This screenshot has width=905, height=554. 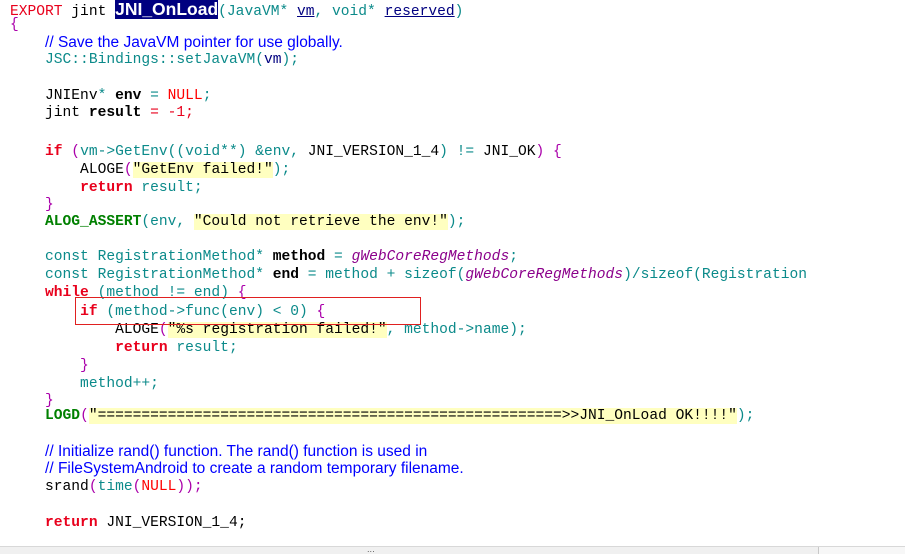 I want to click on string-literal: "Could not retrieve the env!", so click(x=320, y=222).